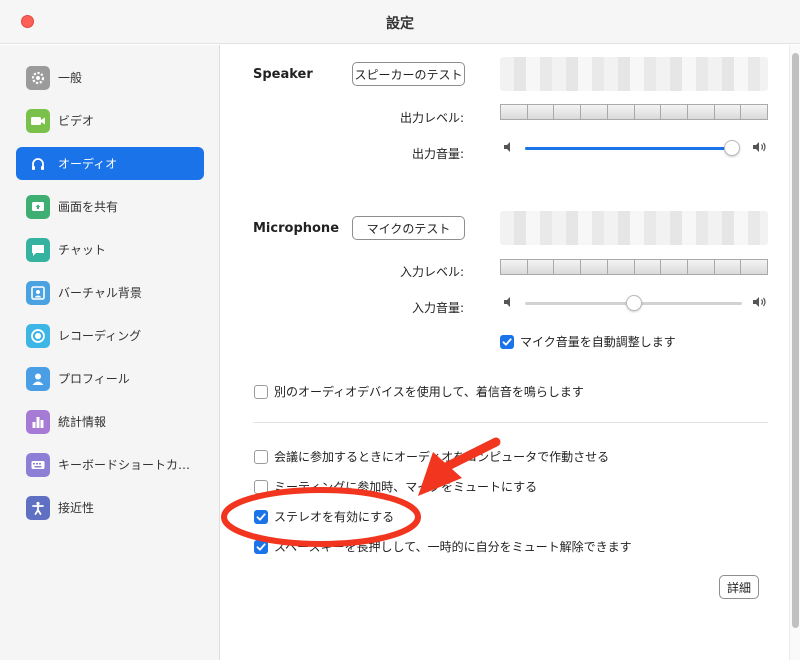  I want to click on gear-icon, so click(38, 77).